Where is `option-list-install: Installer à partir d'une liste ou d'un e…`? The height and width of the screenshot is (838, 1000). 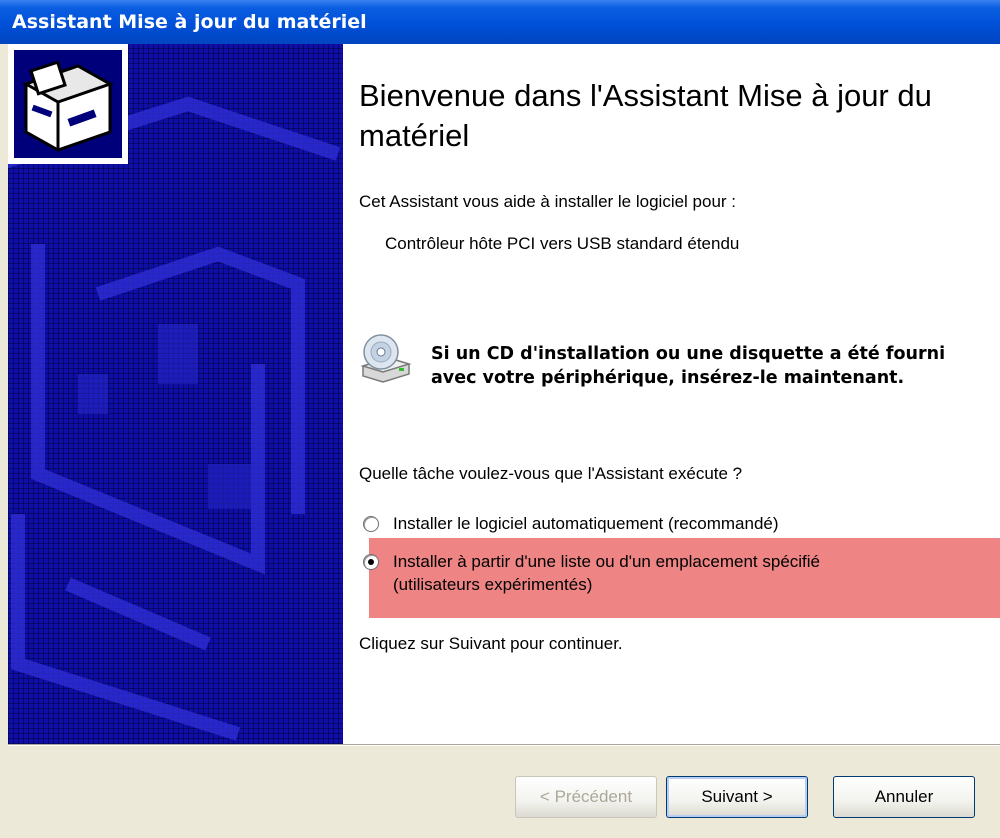
option-list-install: Installer à partir d'une liste ou d'un e… is located at coordinates (591, 573).